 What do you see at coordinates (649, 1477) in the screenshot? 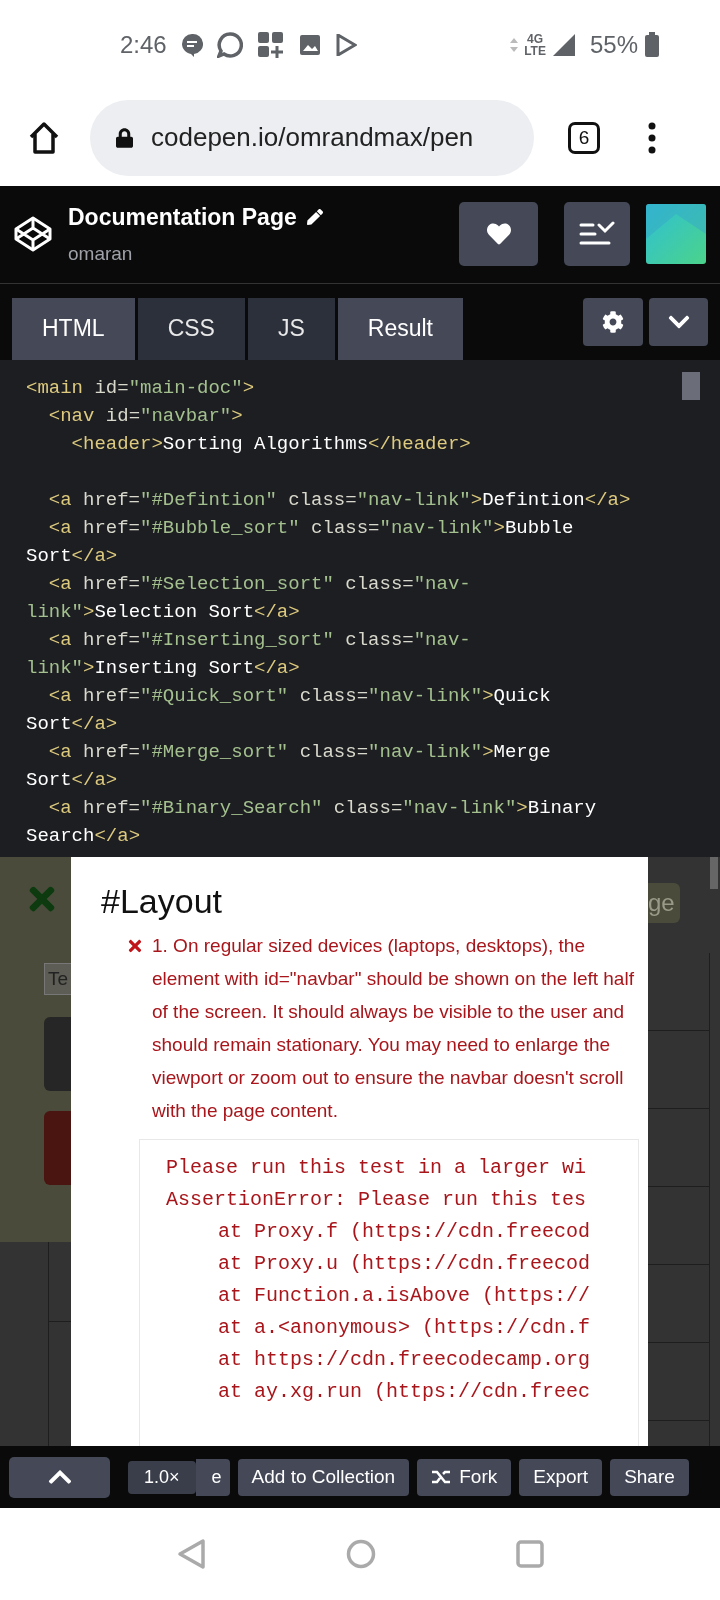
I see `toolbar-button: Share` at bounding box center [649, 1477].